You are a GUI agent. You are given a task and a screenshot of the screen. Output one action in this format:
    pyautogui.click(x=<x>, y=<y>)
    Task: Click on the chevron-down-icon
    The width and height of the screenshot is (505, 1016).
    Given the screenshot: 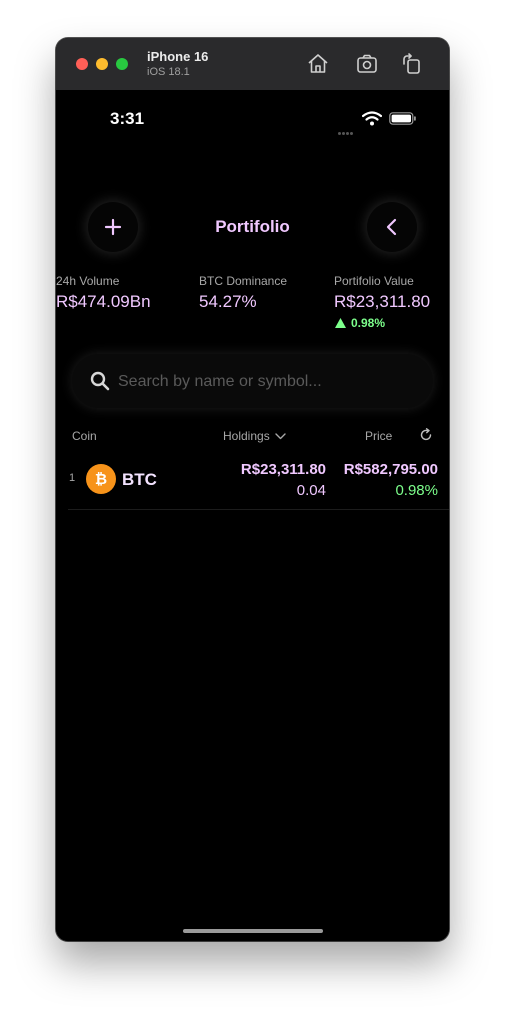 What is the action you would take?
    pyautogui.click(x=280, y=435)
    